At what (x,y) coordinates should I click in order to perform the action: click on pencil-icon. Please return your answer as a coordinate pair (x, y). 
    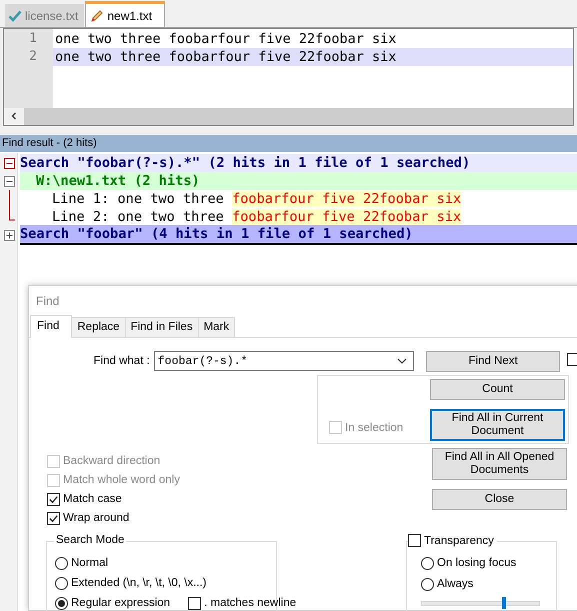
    Looking at the image, I should click on (97, 15).